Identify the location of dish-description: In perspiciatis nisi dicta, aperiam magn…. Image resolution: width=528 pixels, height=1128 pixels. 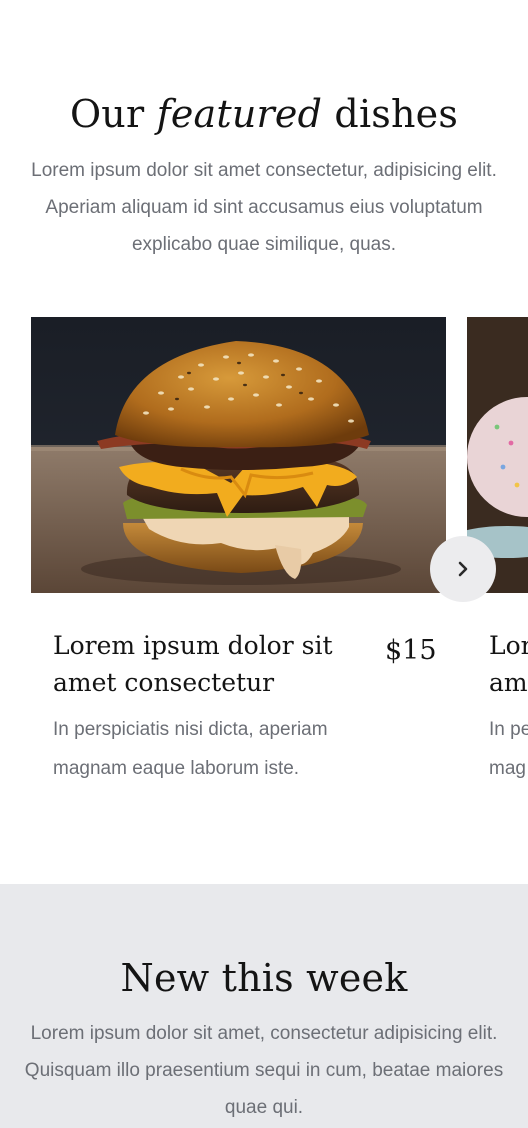
(190, 749).